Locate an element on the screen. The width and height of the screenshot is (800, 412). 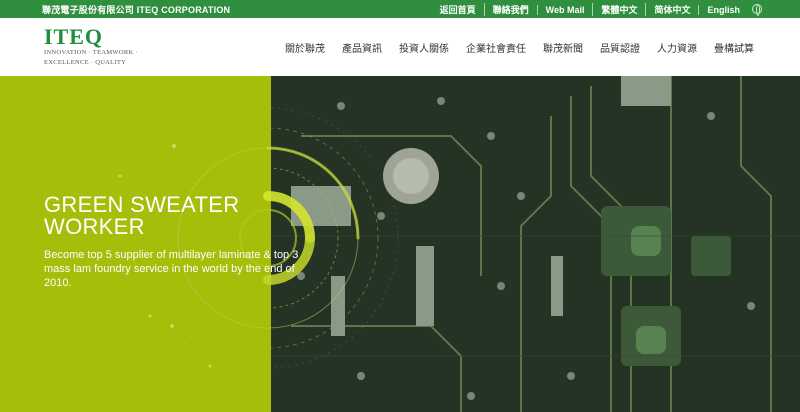
home-link: 返回首頁 is located at coordinates (458, 9).